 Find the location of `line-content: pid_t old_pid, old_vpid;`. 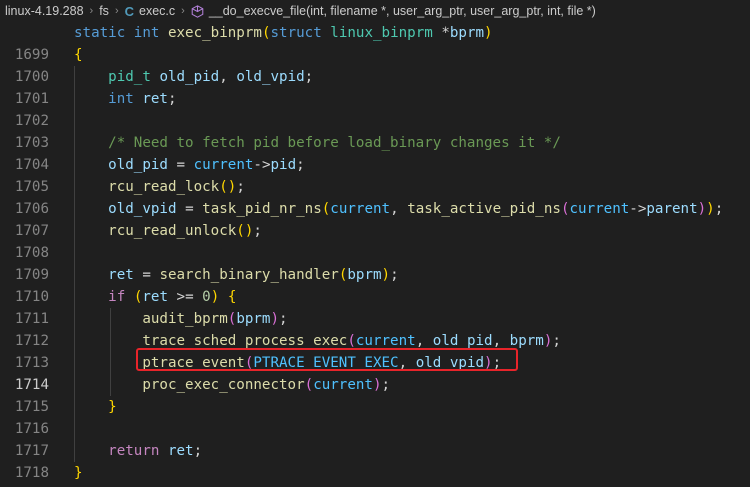

line-content: pid_t old_pid, old_vpid; is located at coordinates (211, 77).